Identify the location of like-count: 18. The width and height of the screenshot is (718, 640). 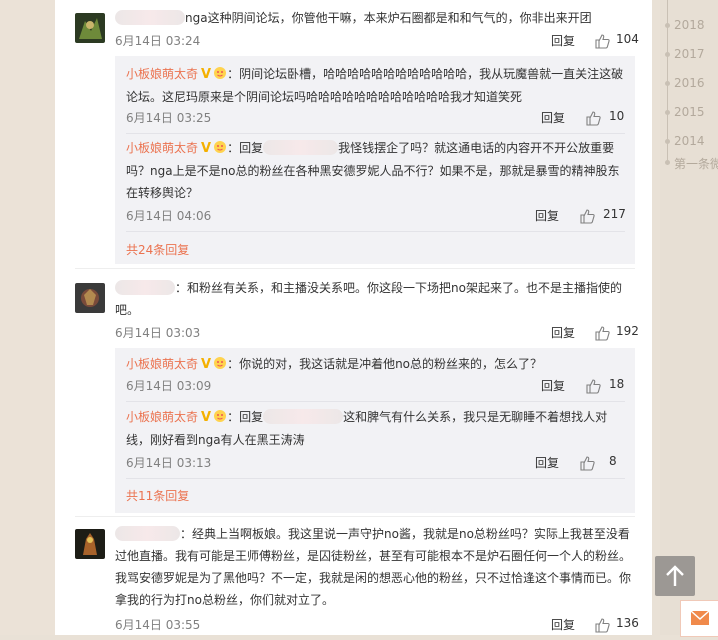
(617, 384).